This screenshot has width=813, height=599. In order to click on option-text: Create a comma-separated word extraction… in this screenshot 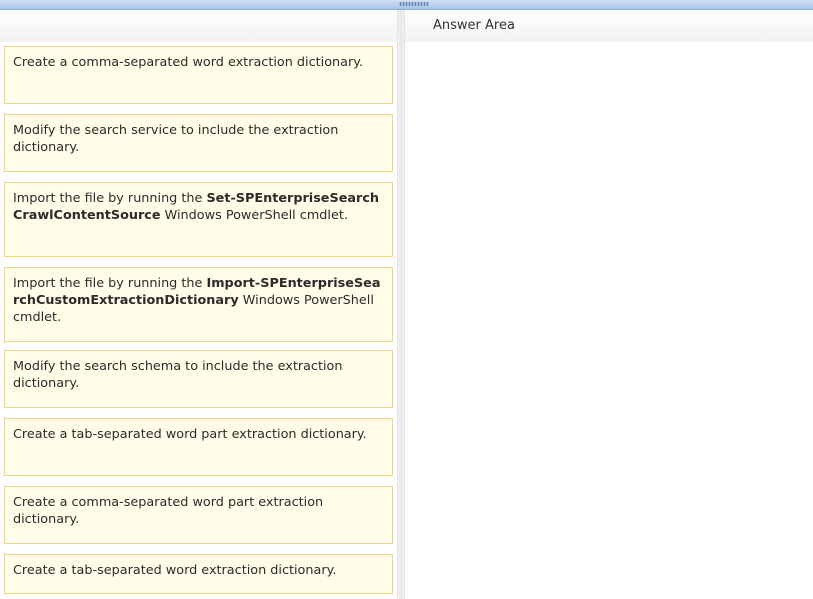, I will do `click(188, 62)`.